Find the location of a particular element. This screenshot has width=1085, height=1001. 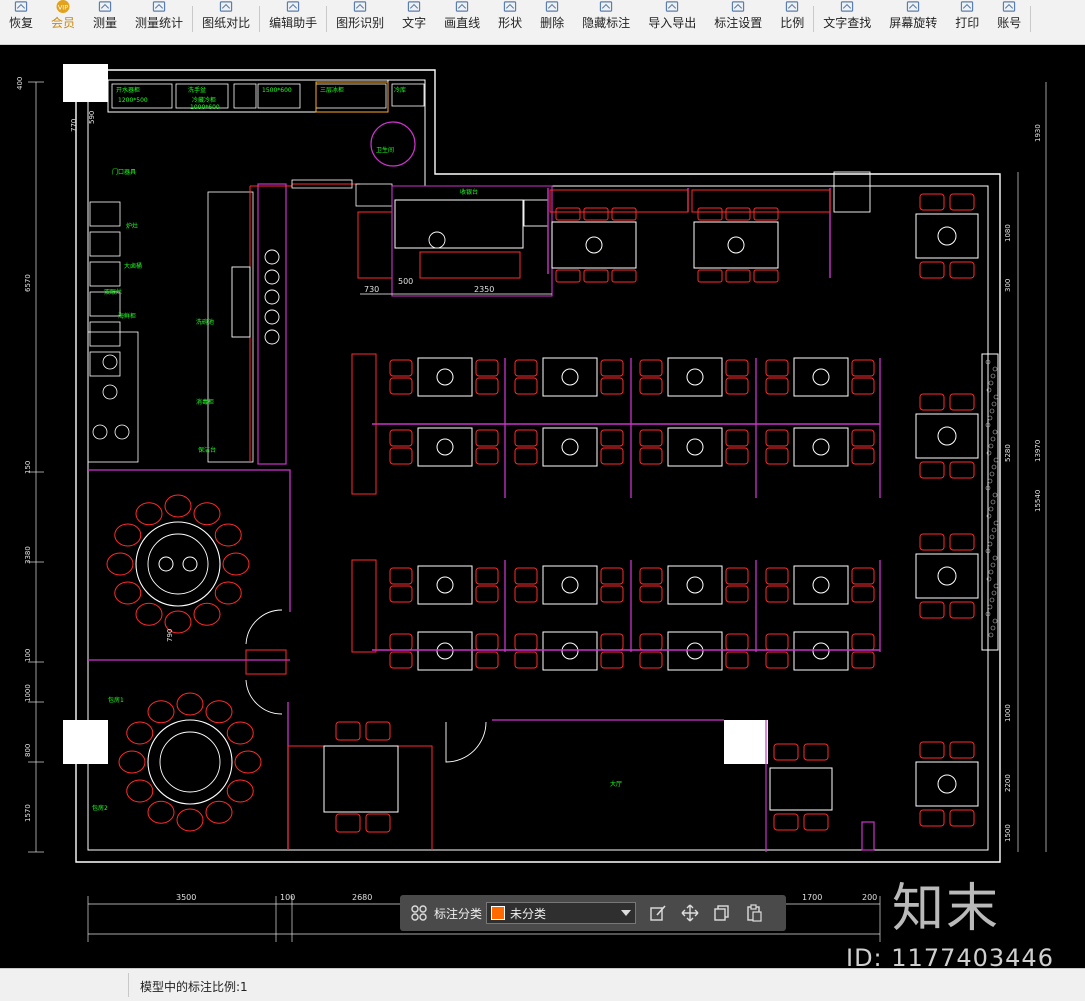

paste-icon is located at coordinates (754, 913).